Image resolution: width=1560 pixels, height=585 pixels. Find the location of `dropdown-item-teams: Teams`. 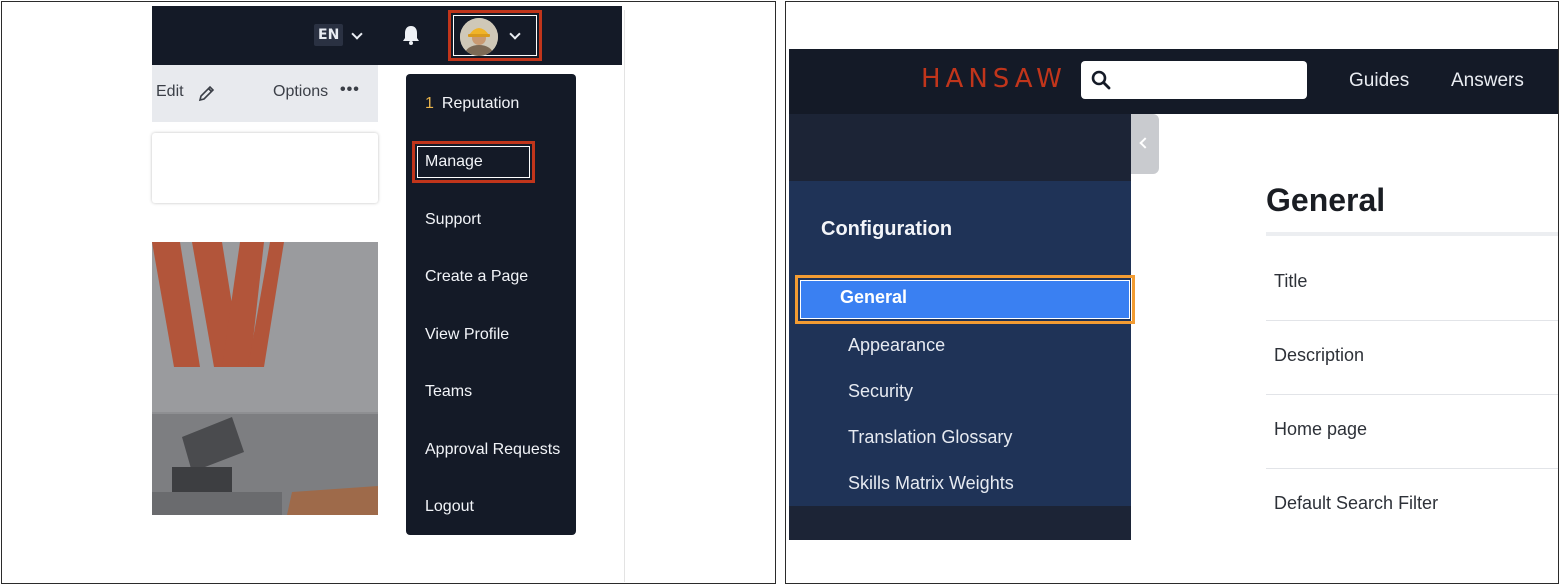

dropdown-item-teams: Teams is located at coordinates (448, 392).